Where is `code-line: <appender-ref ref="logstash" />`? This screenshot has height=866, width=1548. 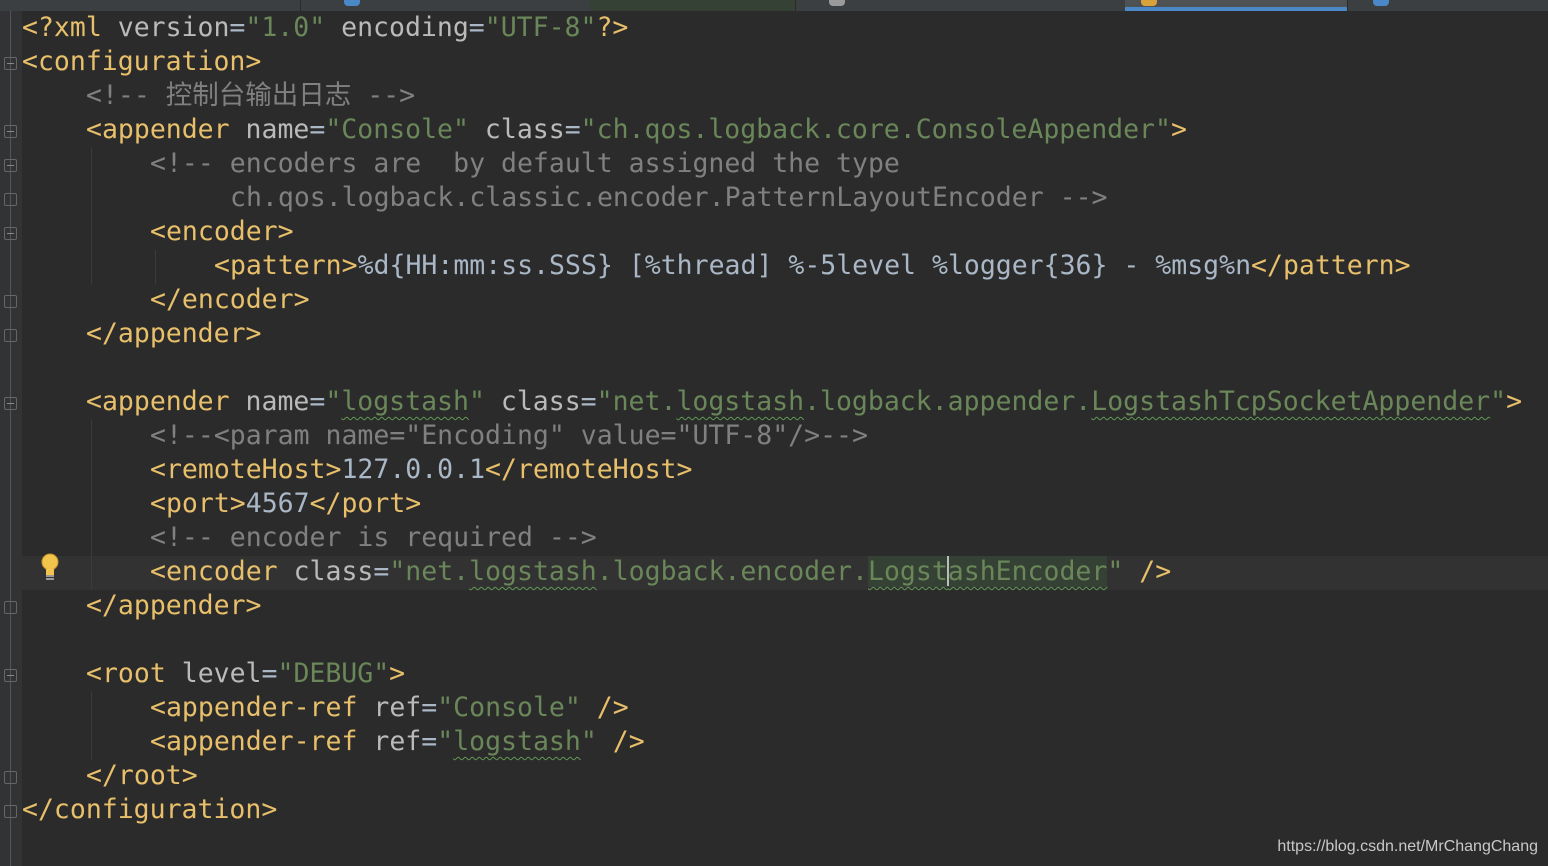 code-line: <appender-ref ref="logstash" /> is located at coordinates (333, 742).